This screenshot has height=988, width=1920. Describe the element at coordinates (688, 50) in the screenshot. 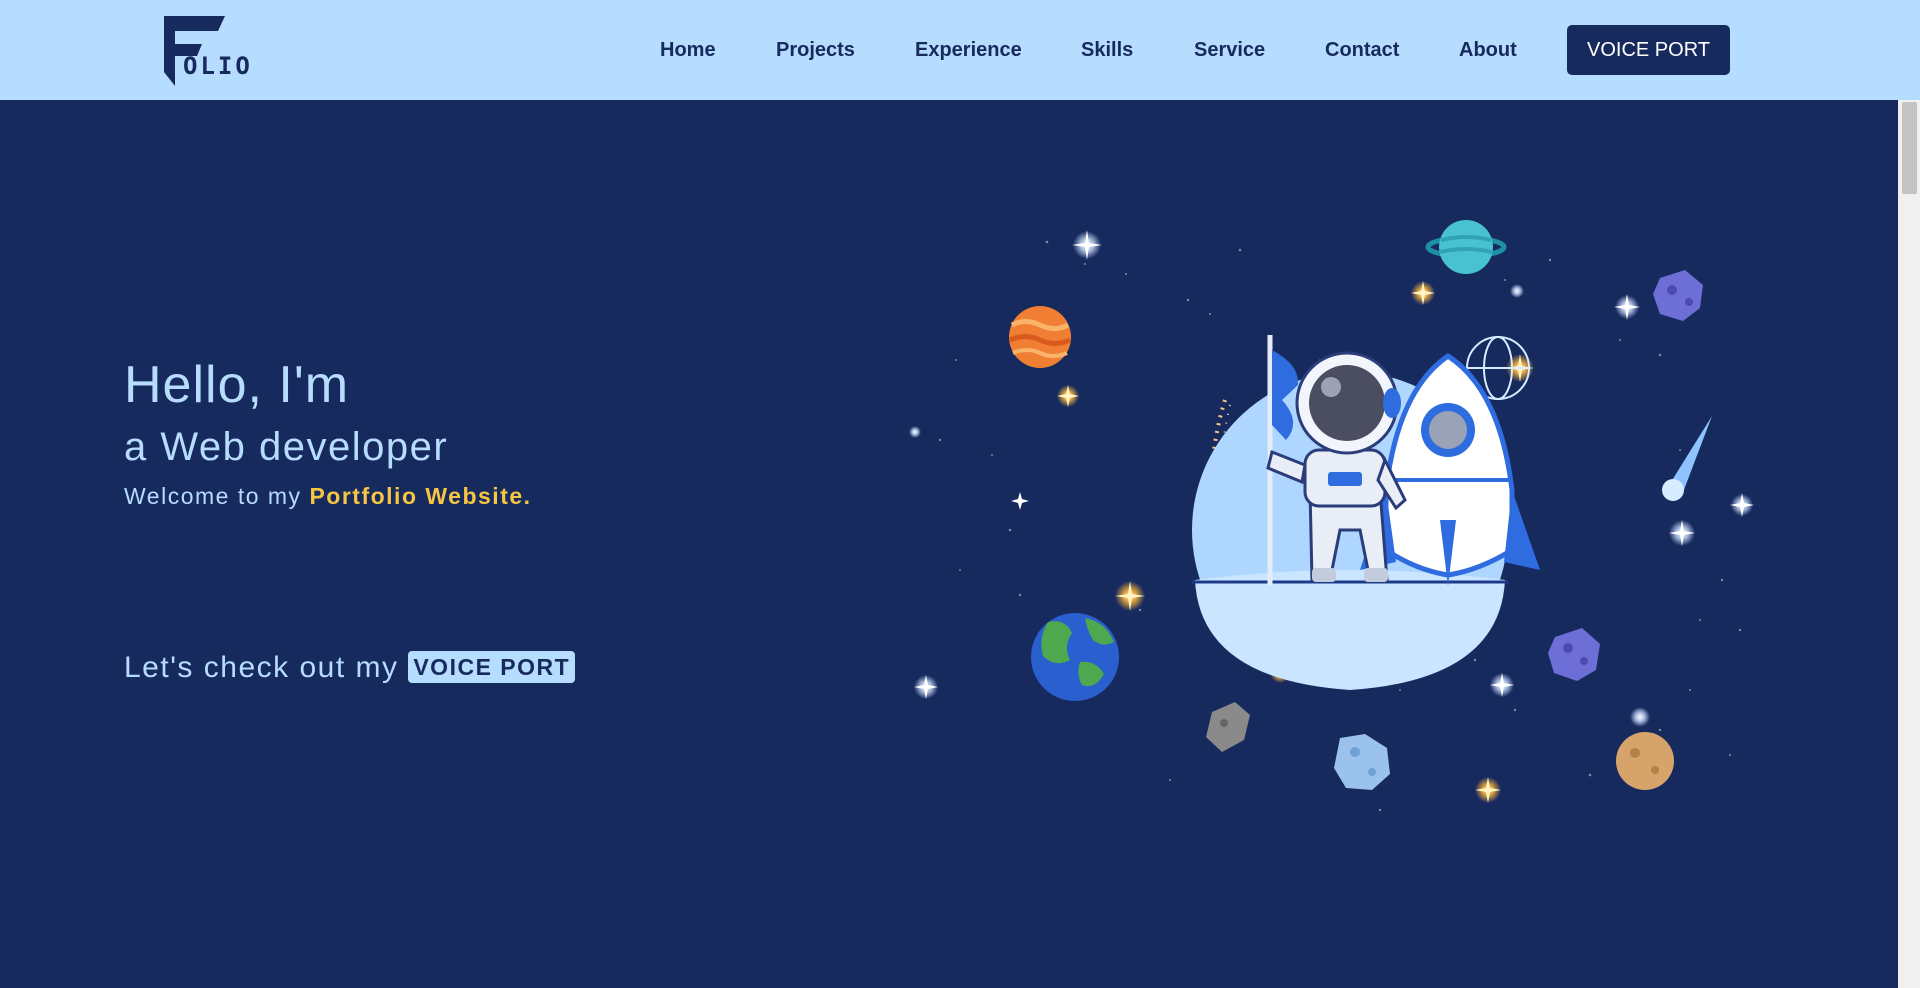

I see `nav-link-home: Home` at that location.